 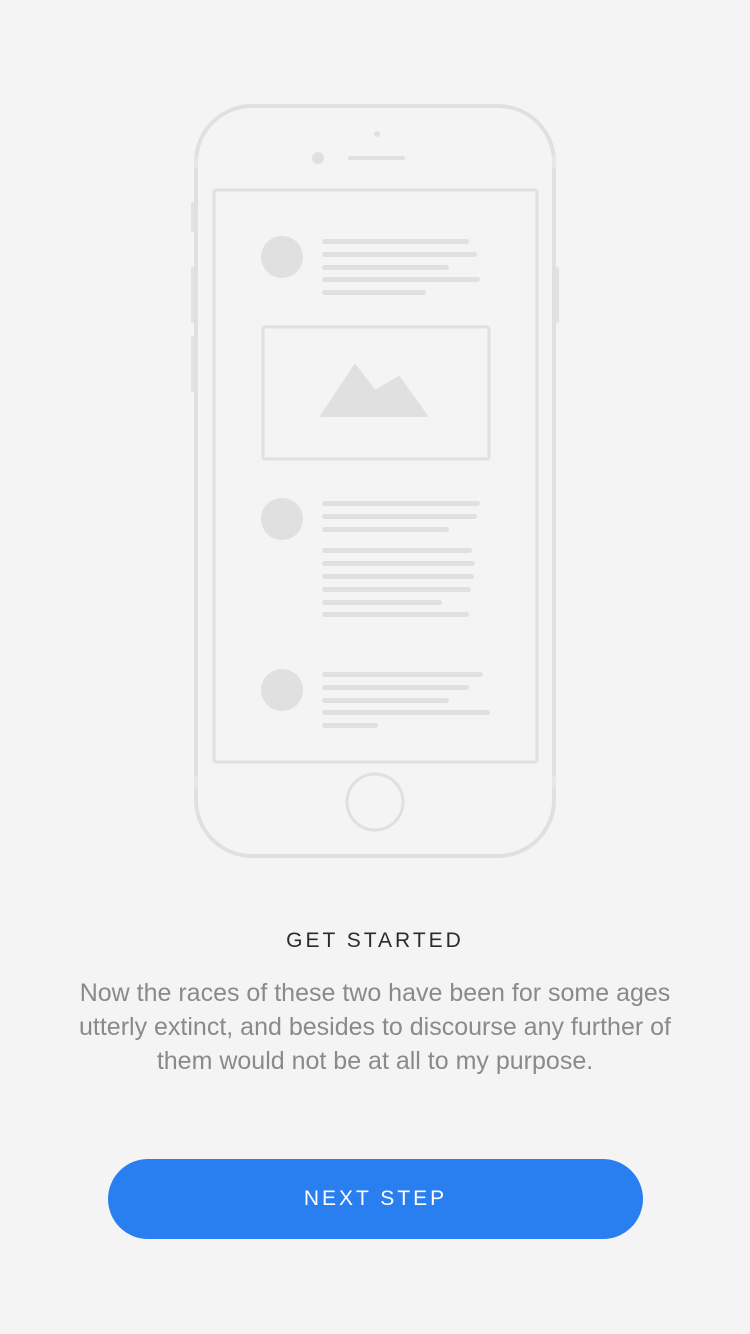 I want to click on home-button-icon, so click(x=375, y=802).